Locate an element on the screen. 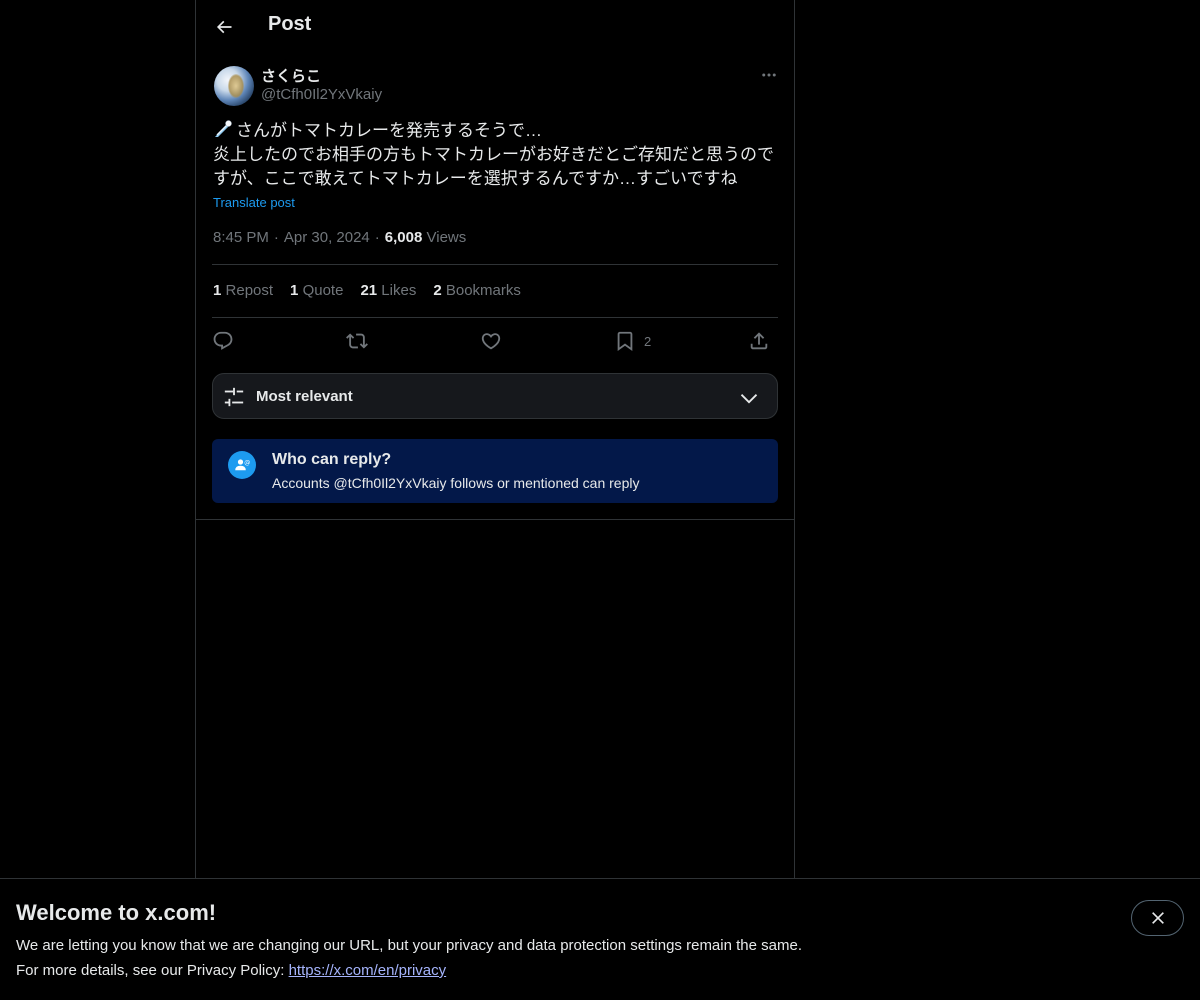 The width and height of the screenshot is (1200, 1000). back-button is located at coordinates (224, 27).